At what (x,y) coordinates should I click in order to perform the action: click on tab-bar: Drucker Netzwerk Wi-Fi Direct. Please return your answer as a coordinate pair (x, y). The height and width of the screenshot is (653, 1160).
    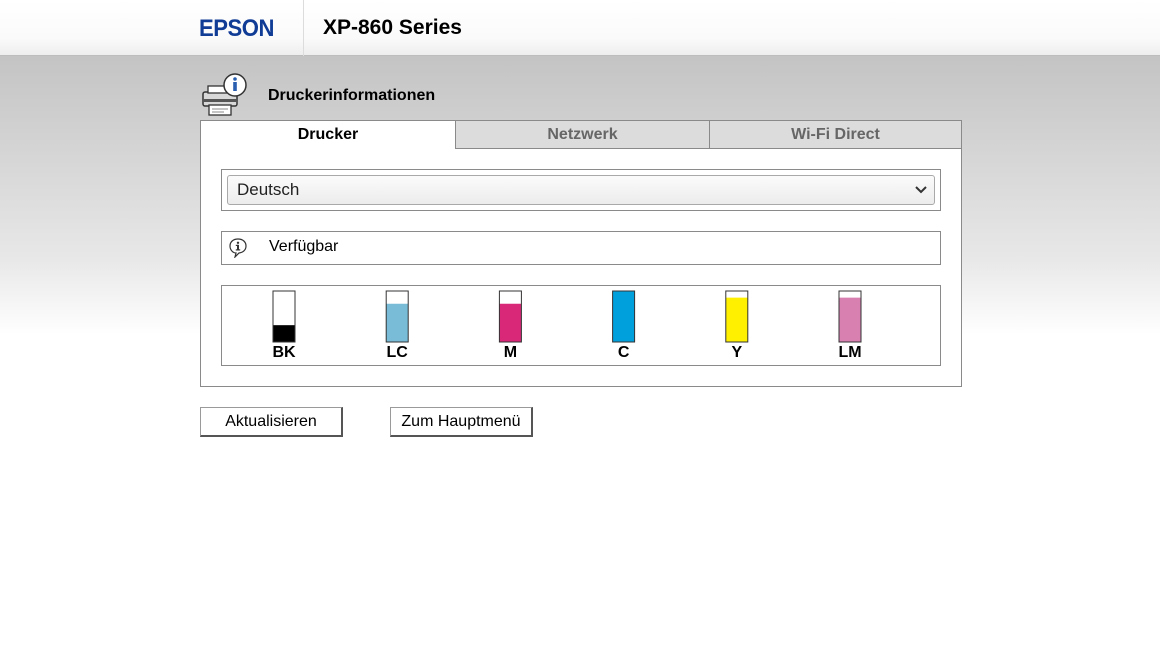
    Looking at the image, I should click on (581, 135).